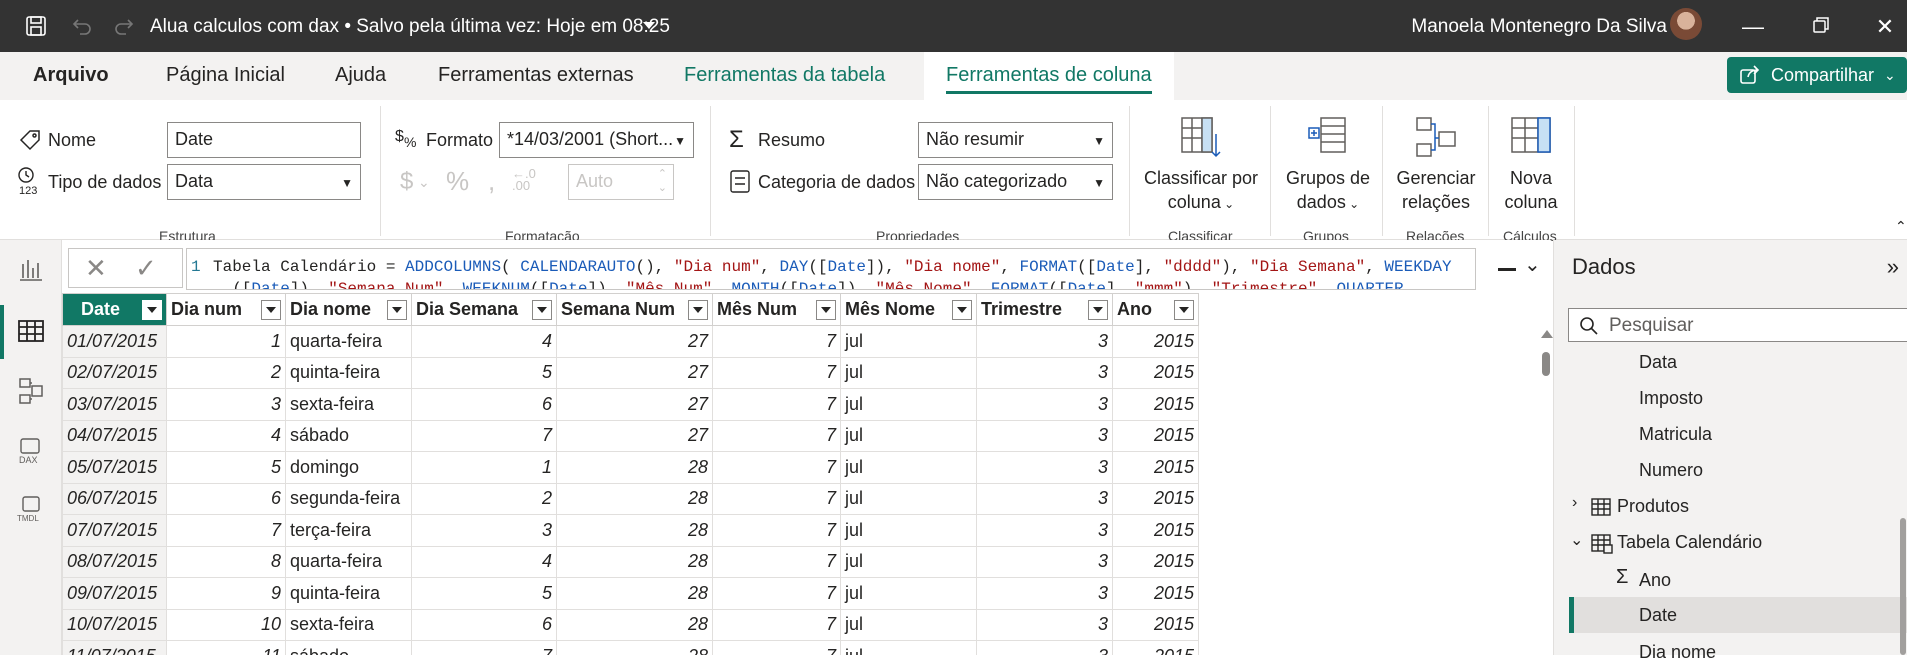 The height and width of the screenshot is (663, 1907). What do you see at coordinates (406, 182) in the screenshot?
I see `currency-icon: $` at bounding box center [406, 182].